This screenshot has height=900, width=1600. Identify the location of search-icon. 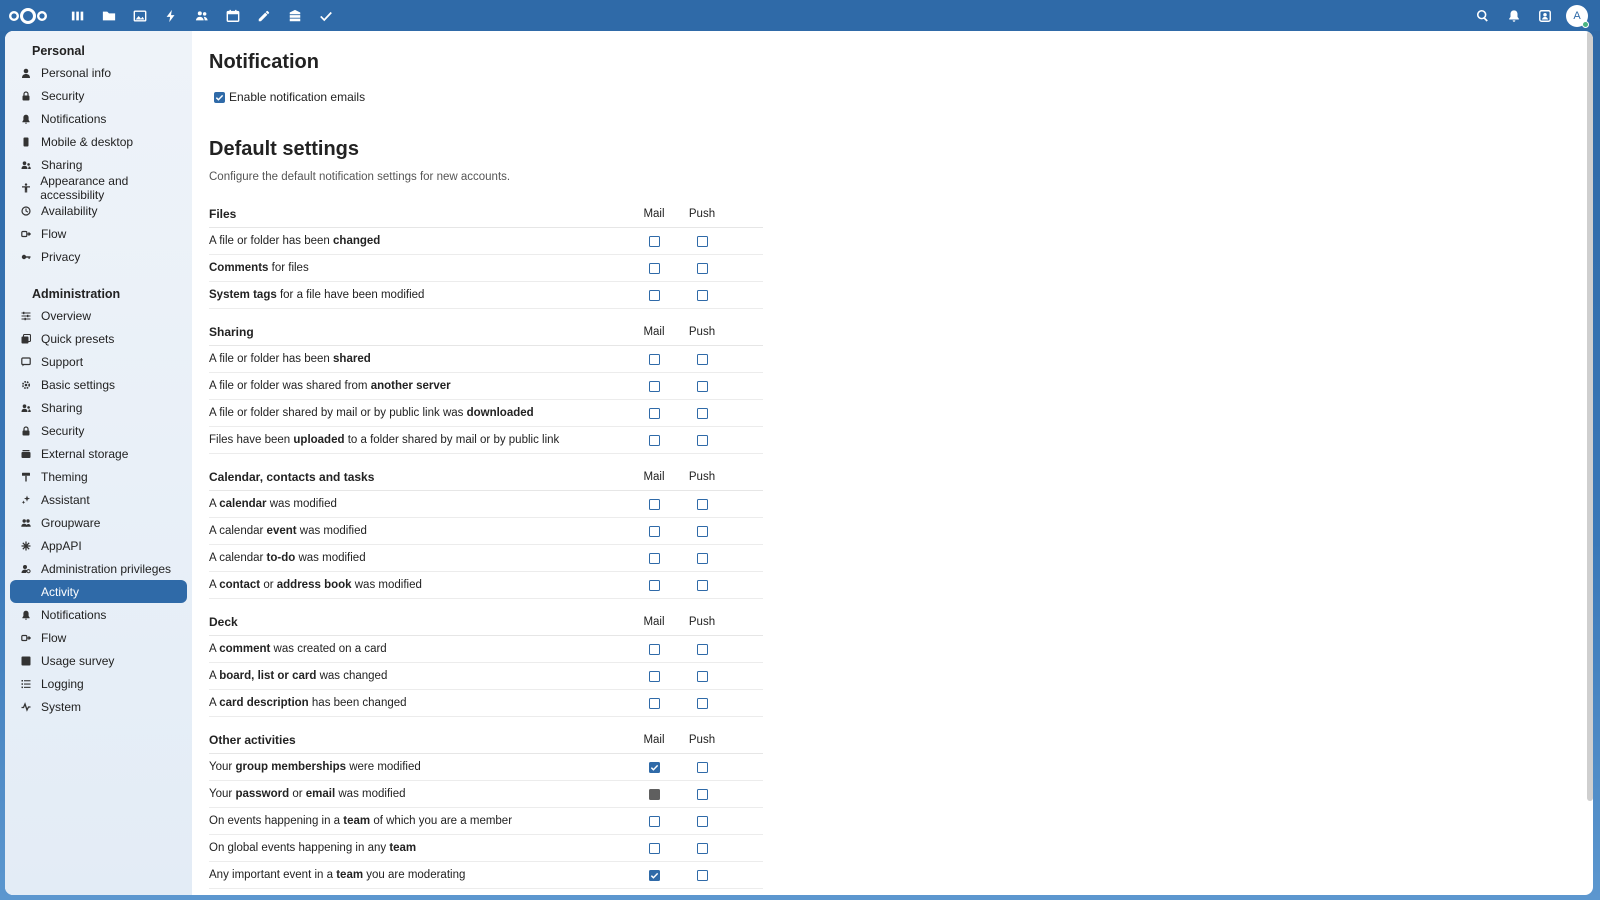
(1482, 15).